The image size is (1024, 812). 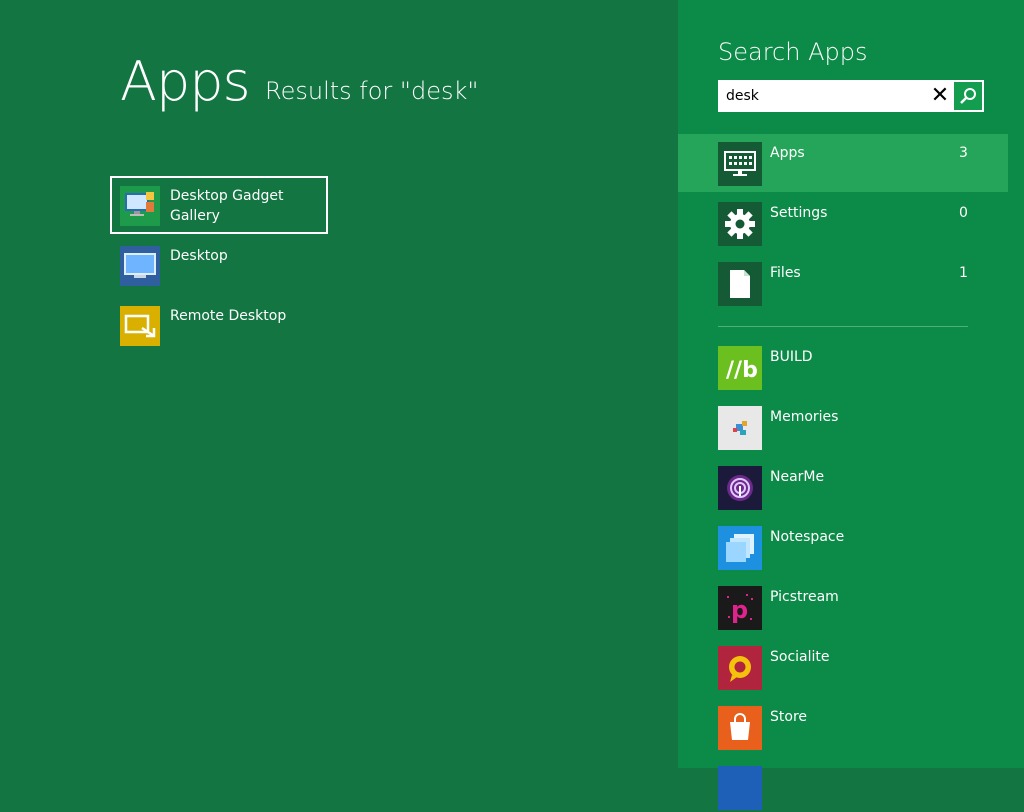 I want to click on app-label: NearMe, so click(x=797, y=477).